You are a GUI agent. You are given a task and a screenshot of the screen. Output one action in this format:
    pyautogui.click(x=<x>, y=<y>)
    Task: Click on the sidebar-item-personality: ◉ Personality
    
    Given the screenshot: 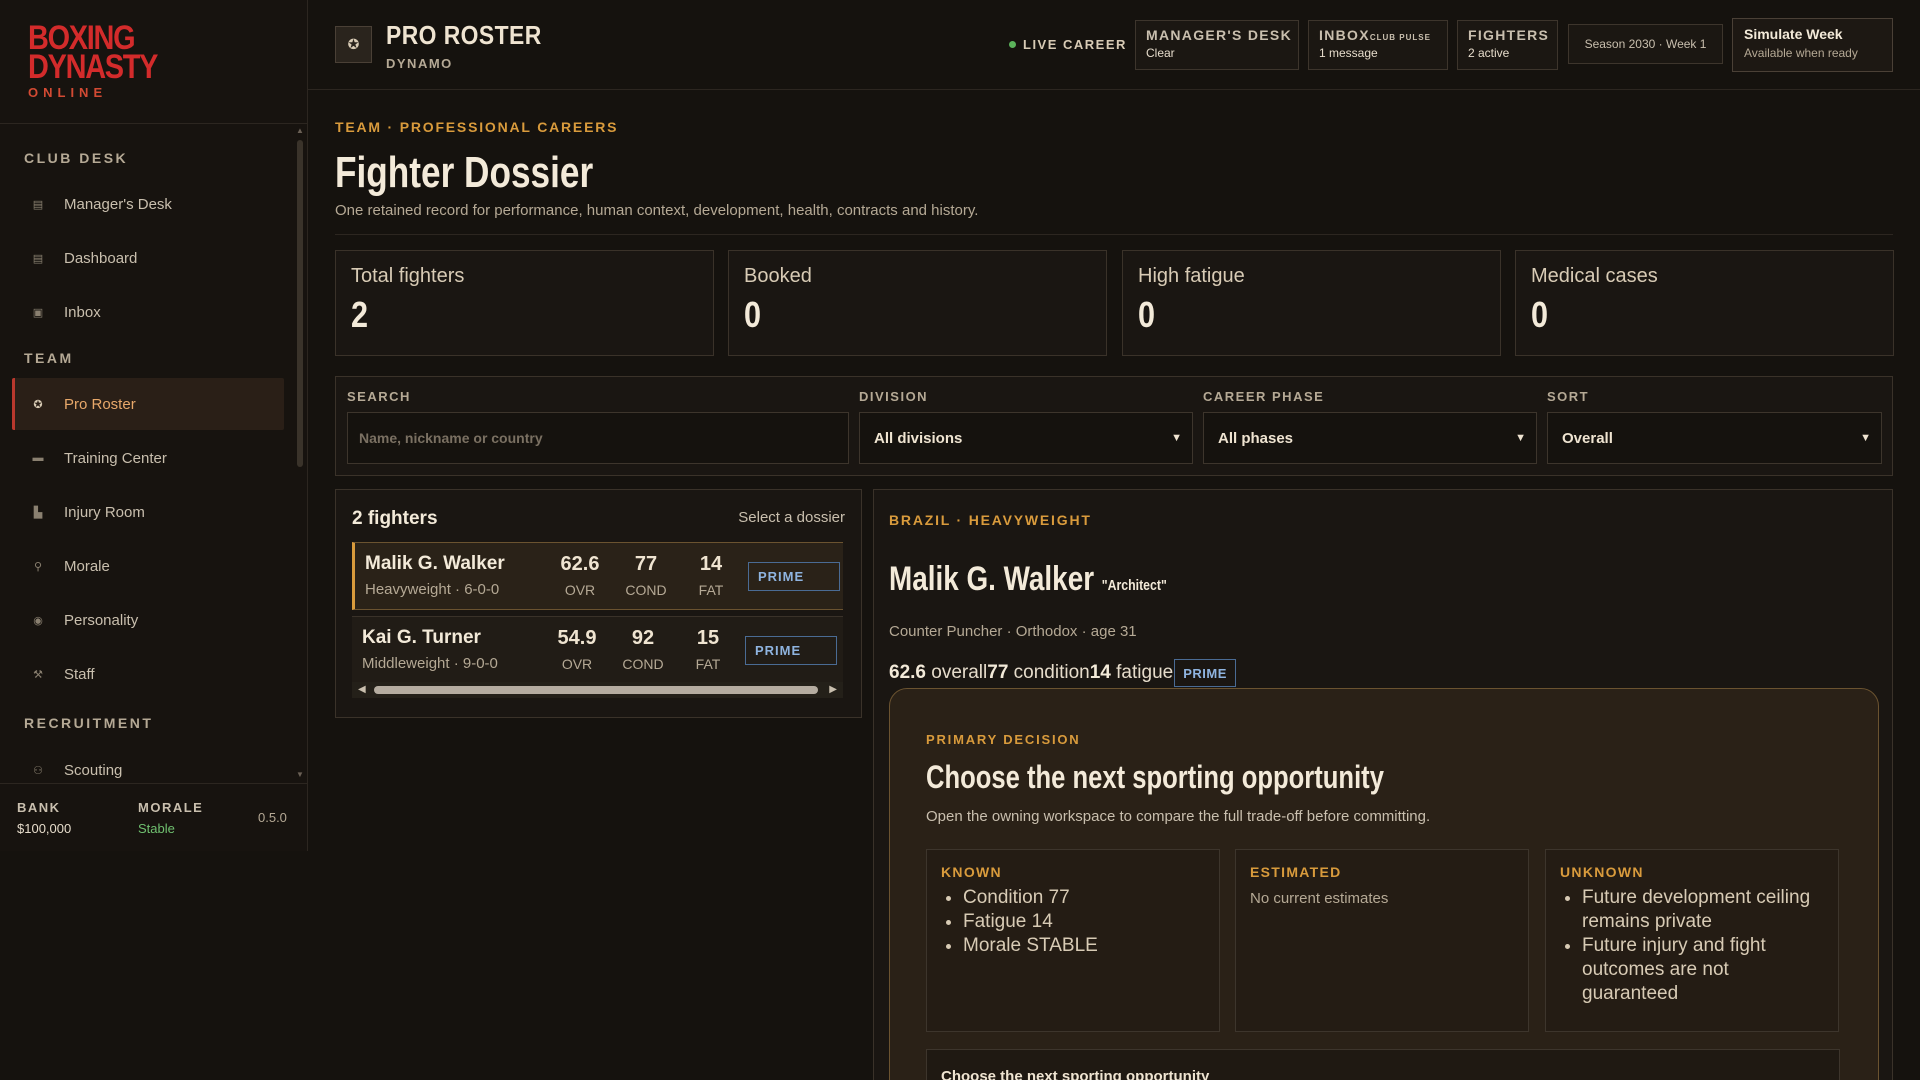 What is the action you would take?
    pyautogui.click(x=148, y=620)
    